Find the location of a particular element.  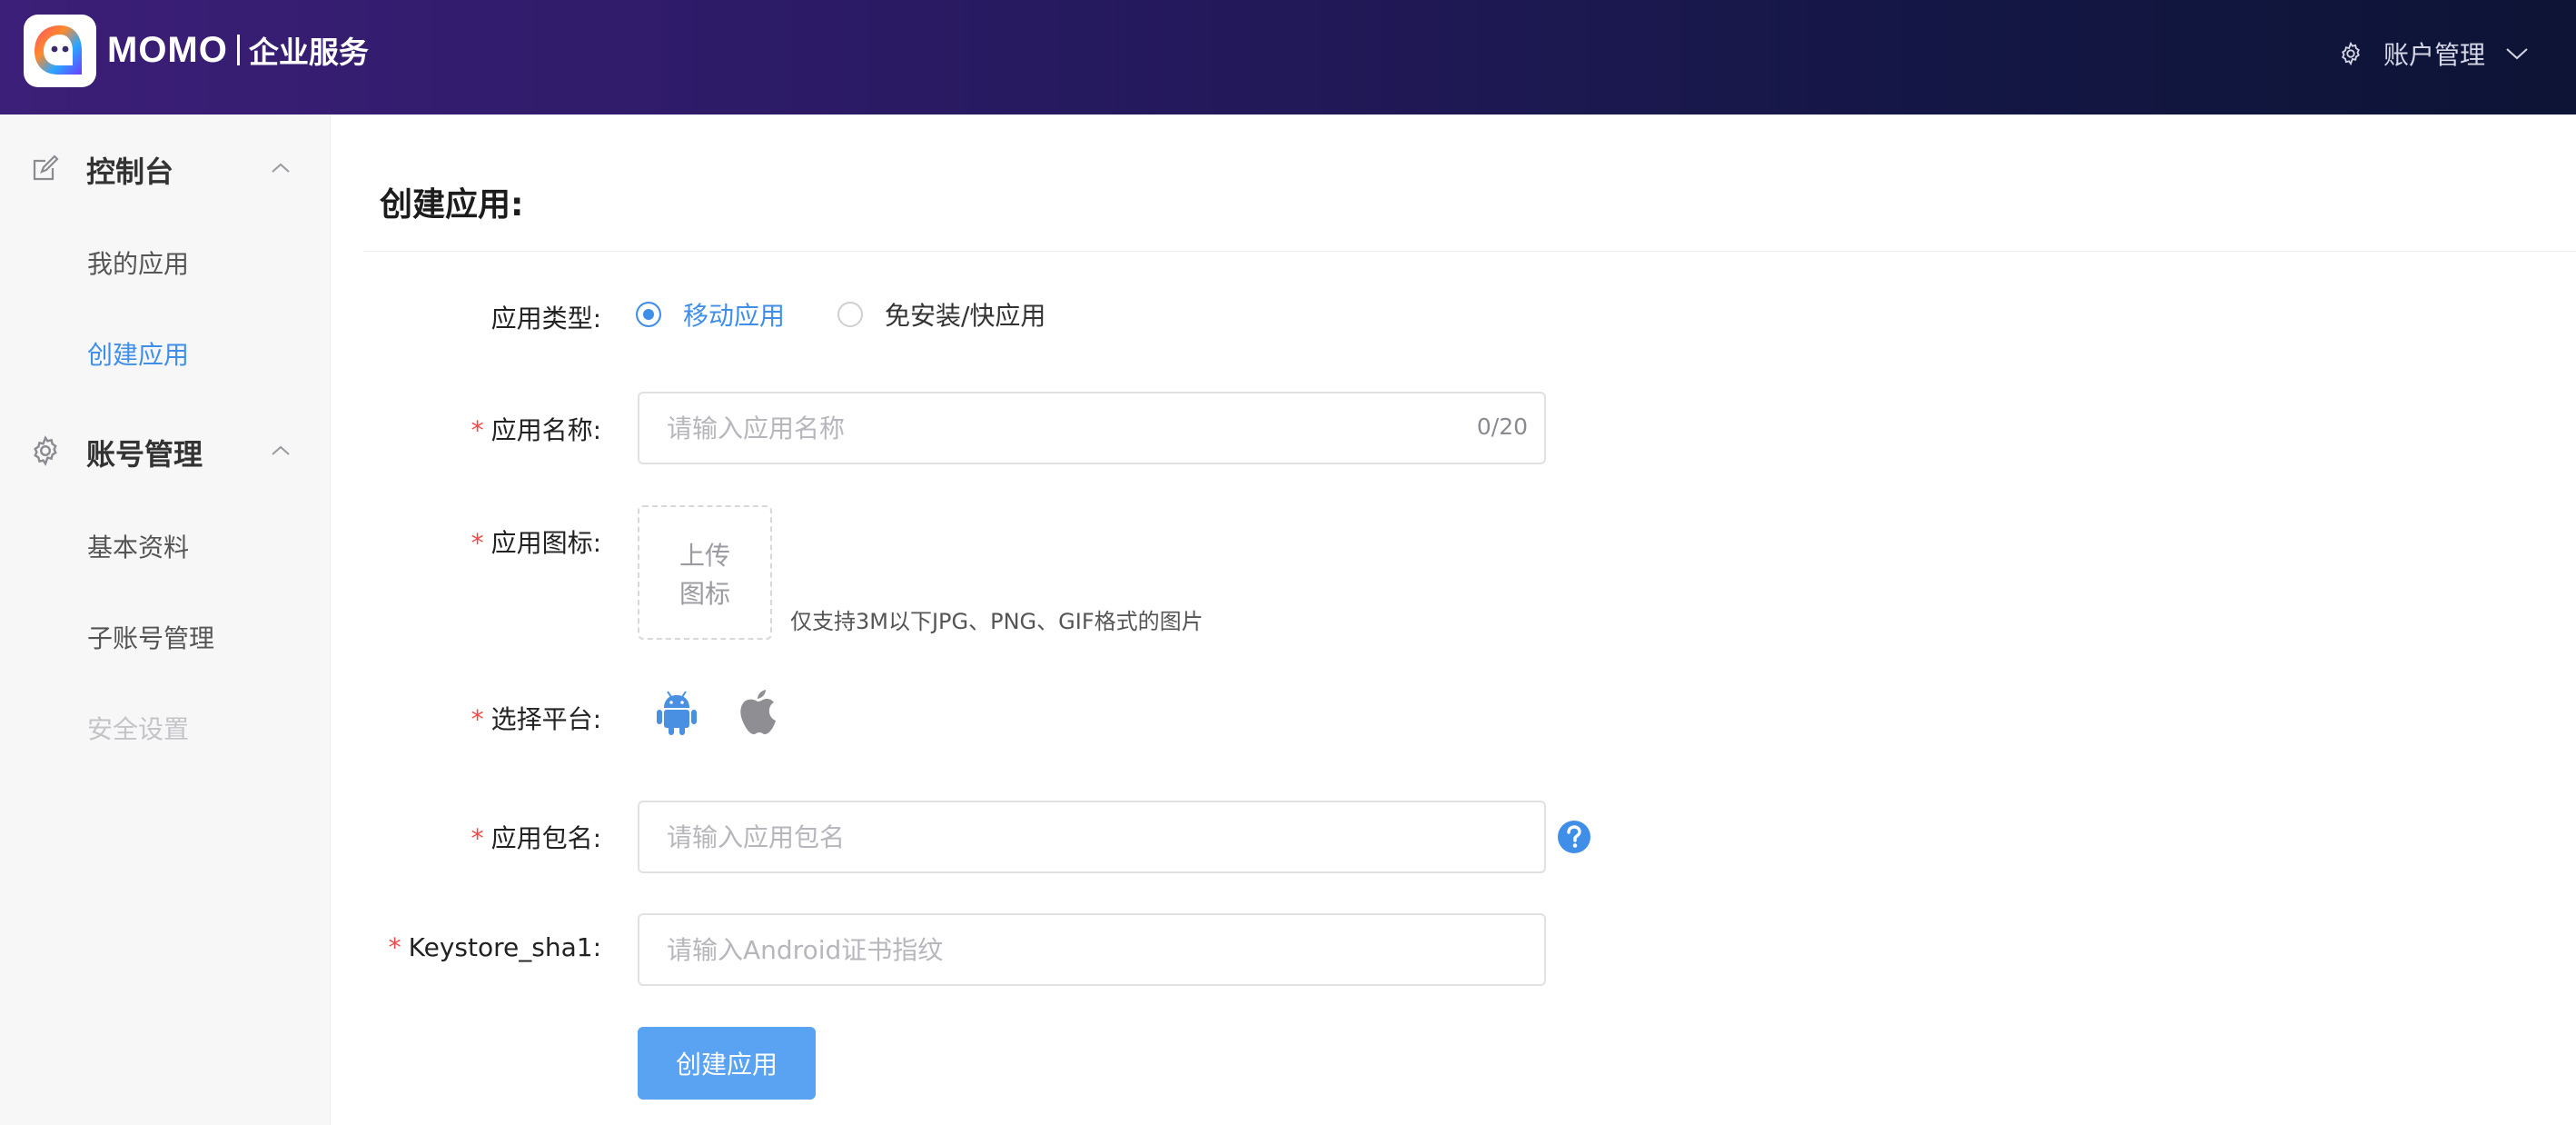

package-name-field is located at coordinates (1092, 837).